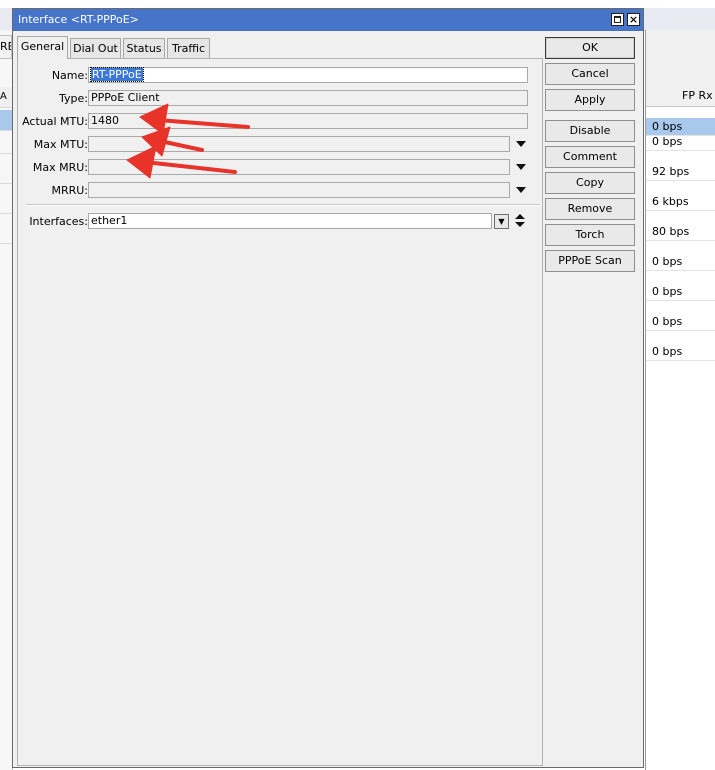 This screenshot has height=770, width=715. Describe the element at coordinates (60, 167) in the screenshot. I see `max-mru-label: Max MRU:` at that location.